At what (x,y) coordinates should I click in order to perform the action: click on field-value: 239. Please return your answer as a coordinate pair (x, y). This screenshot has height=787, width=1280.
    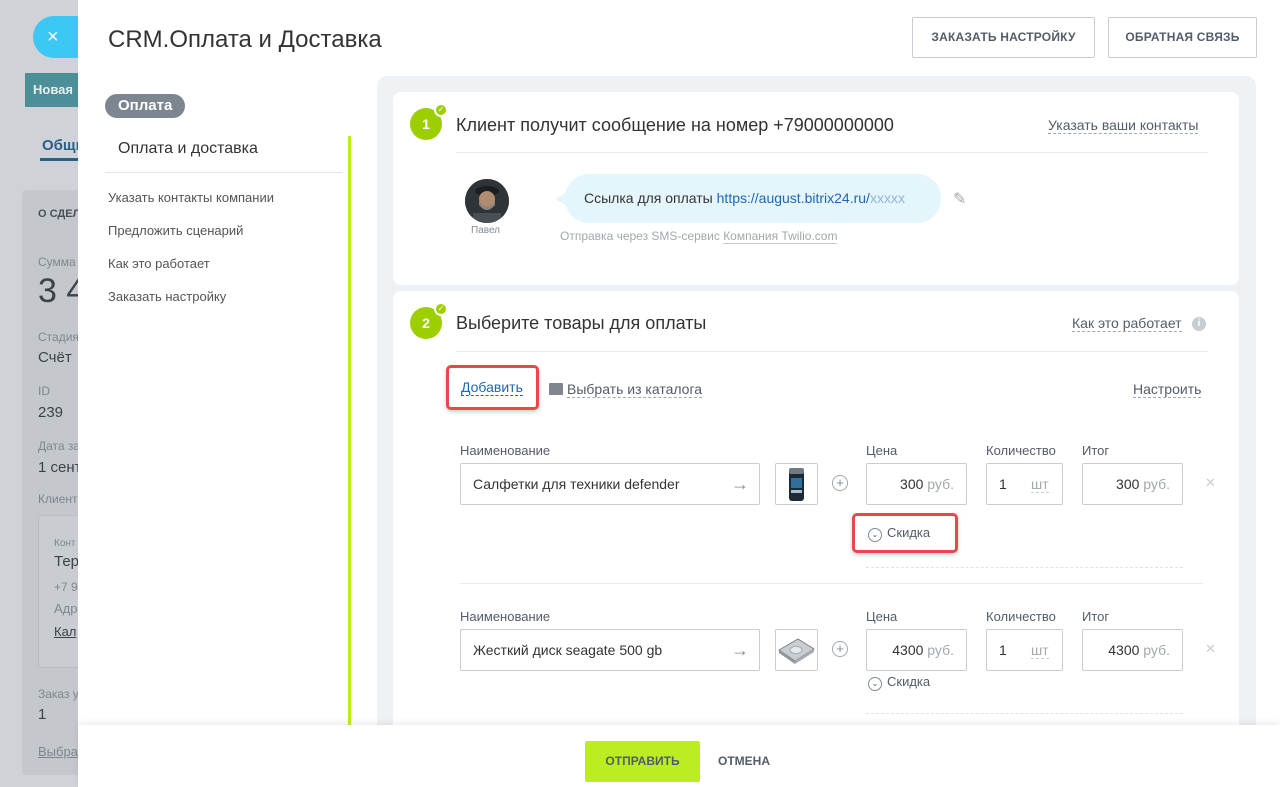
    Looking at the image, I should click on (51, 412).